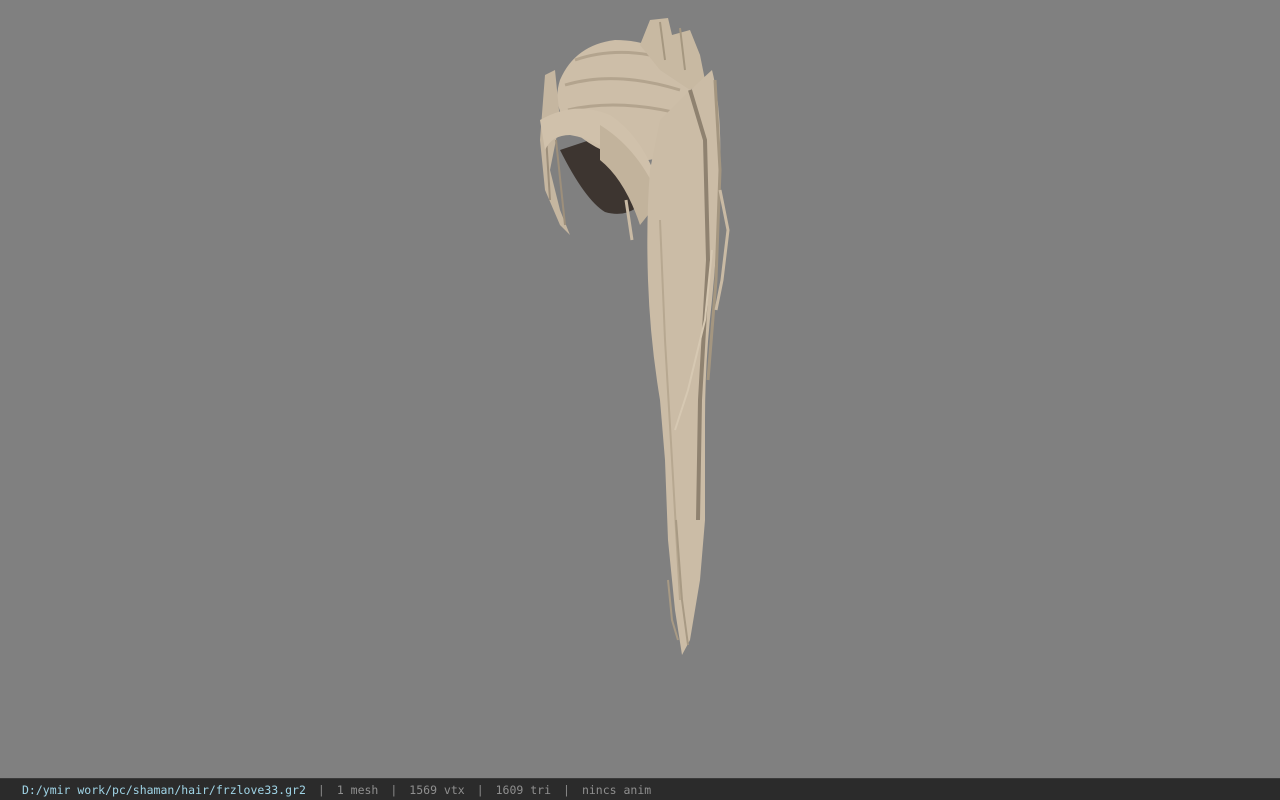 The height and width of the screenshot is (800, 1280). I want to click on vertex-count: 1569 vtx, so click(437, 789).